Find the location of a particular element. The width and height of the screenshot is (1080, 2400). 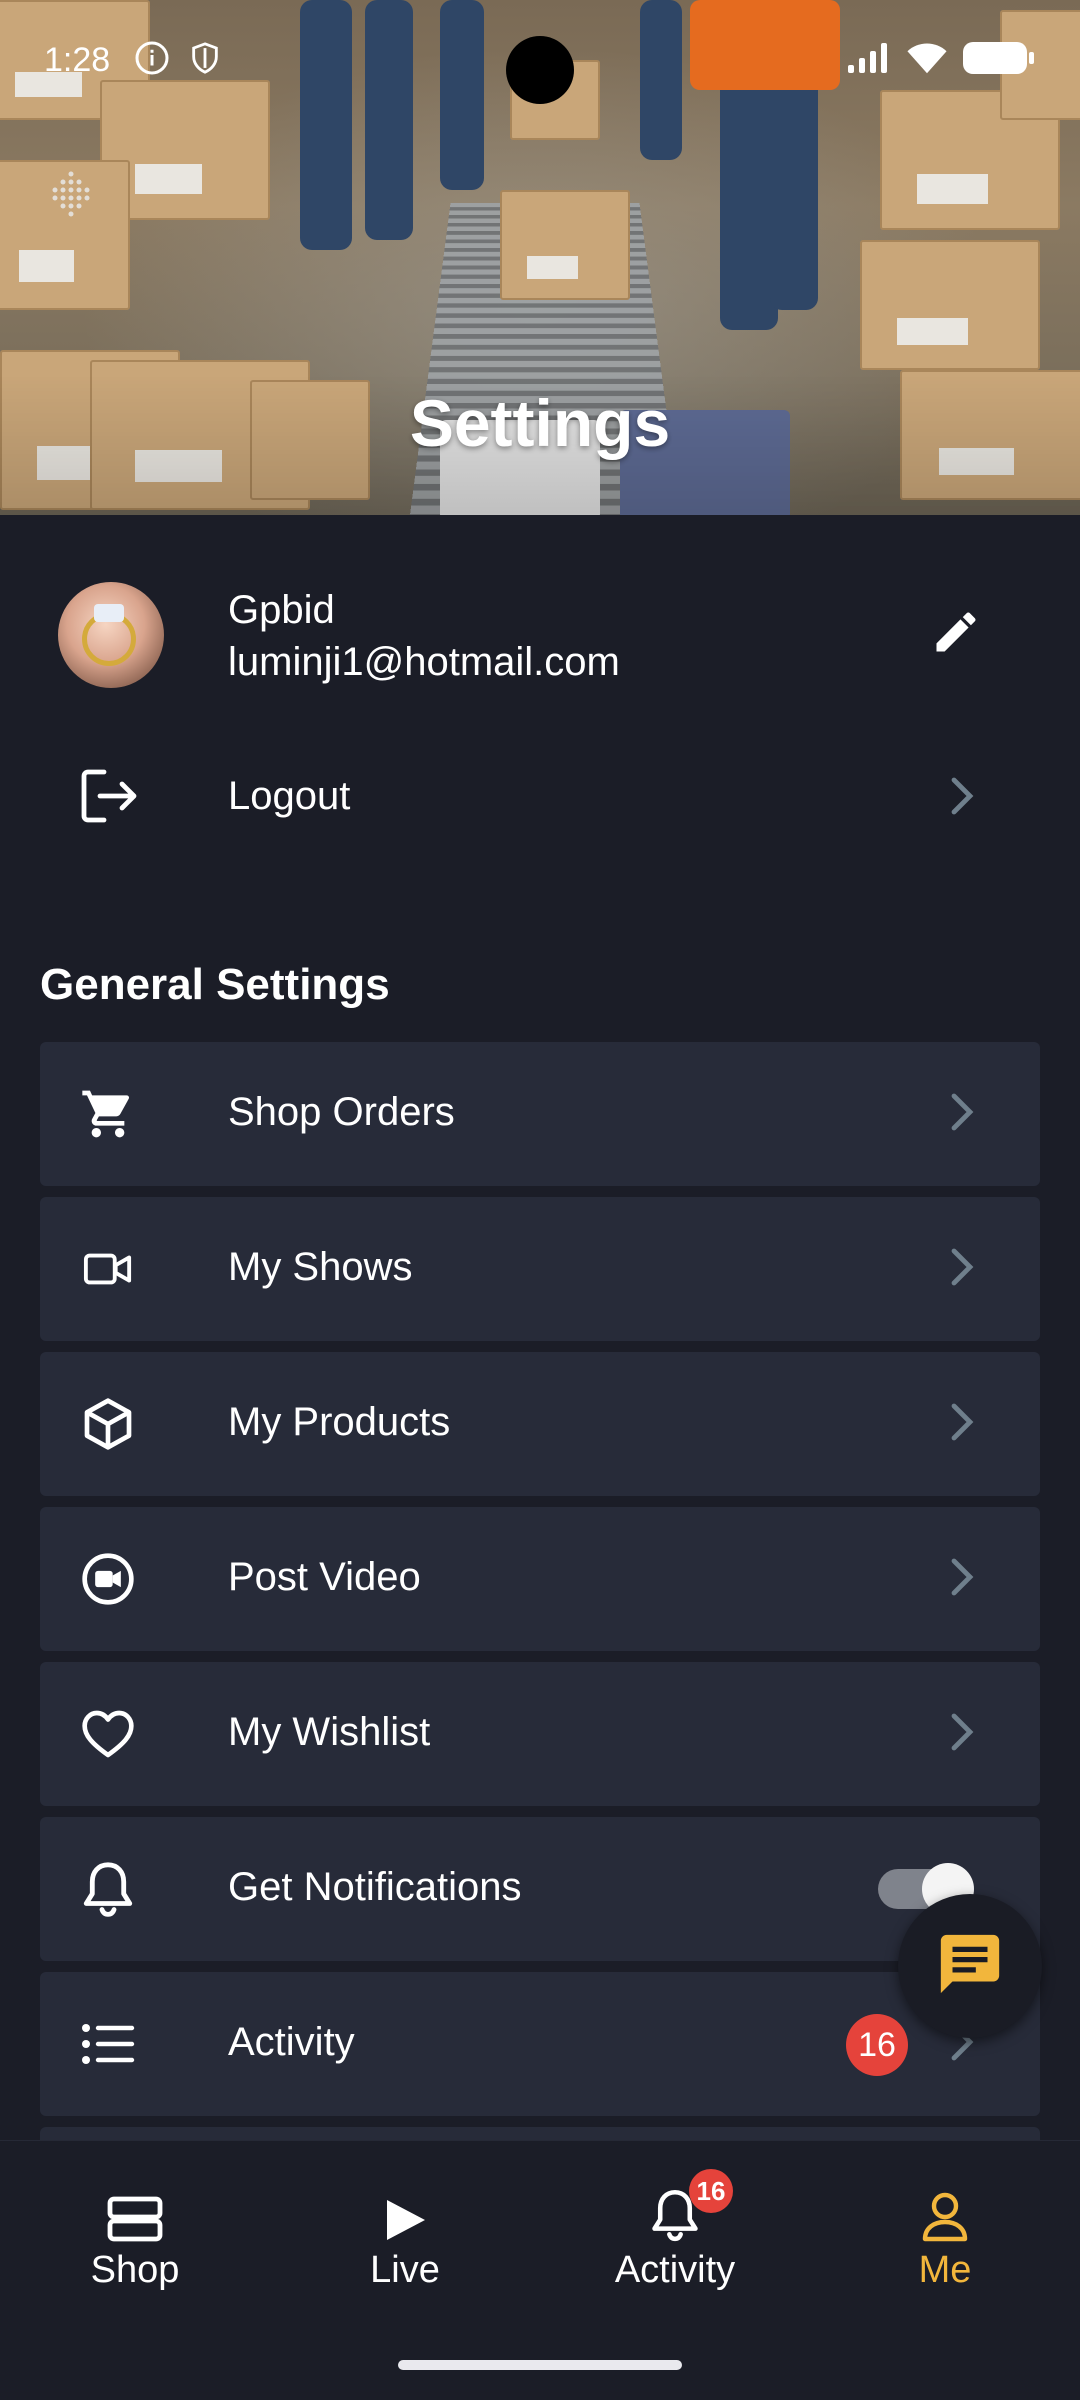

cart-icon is located at coordinates (108, 1114).